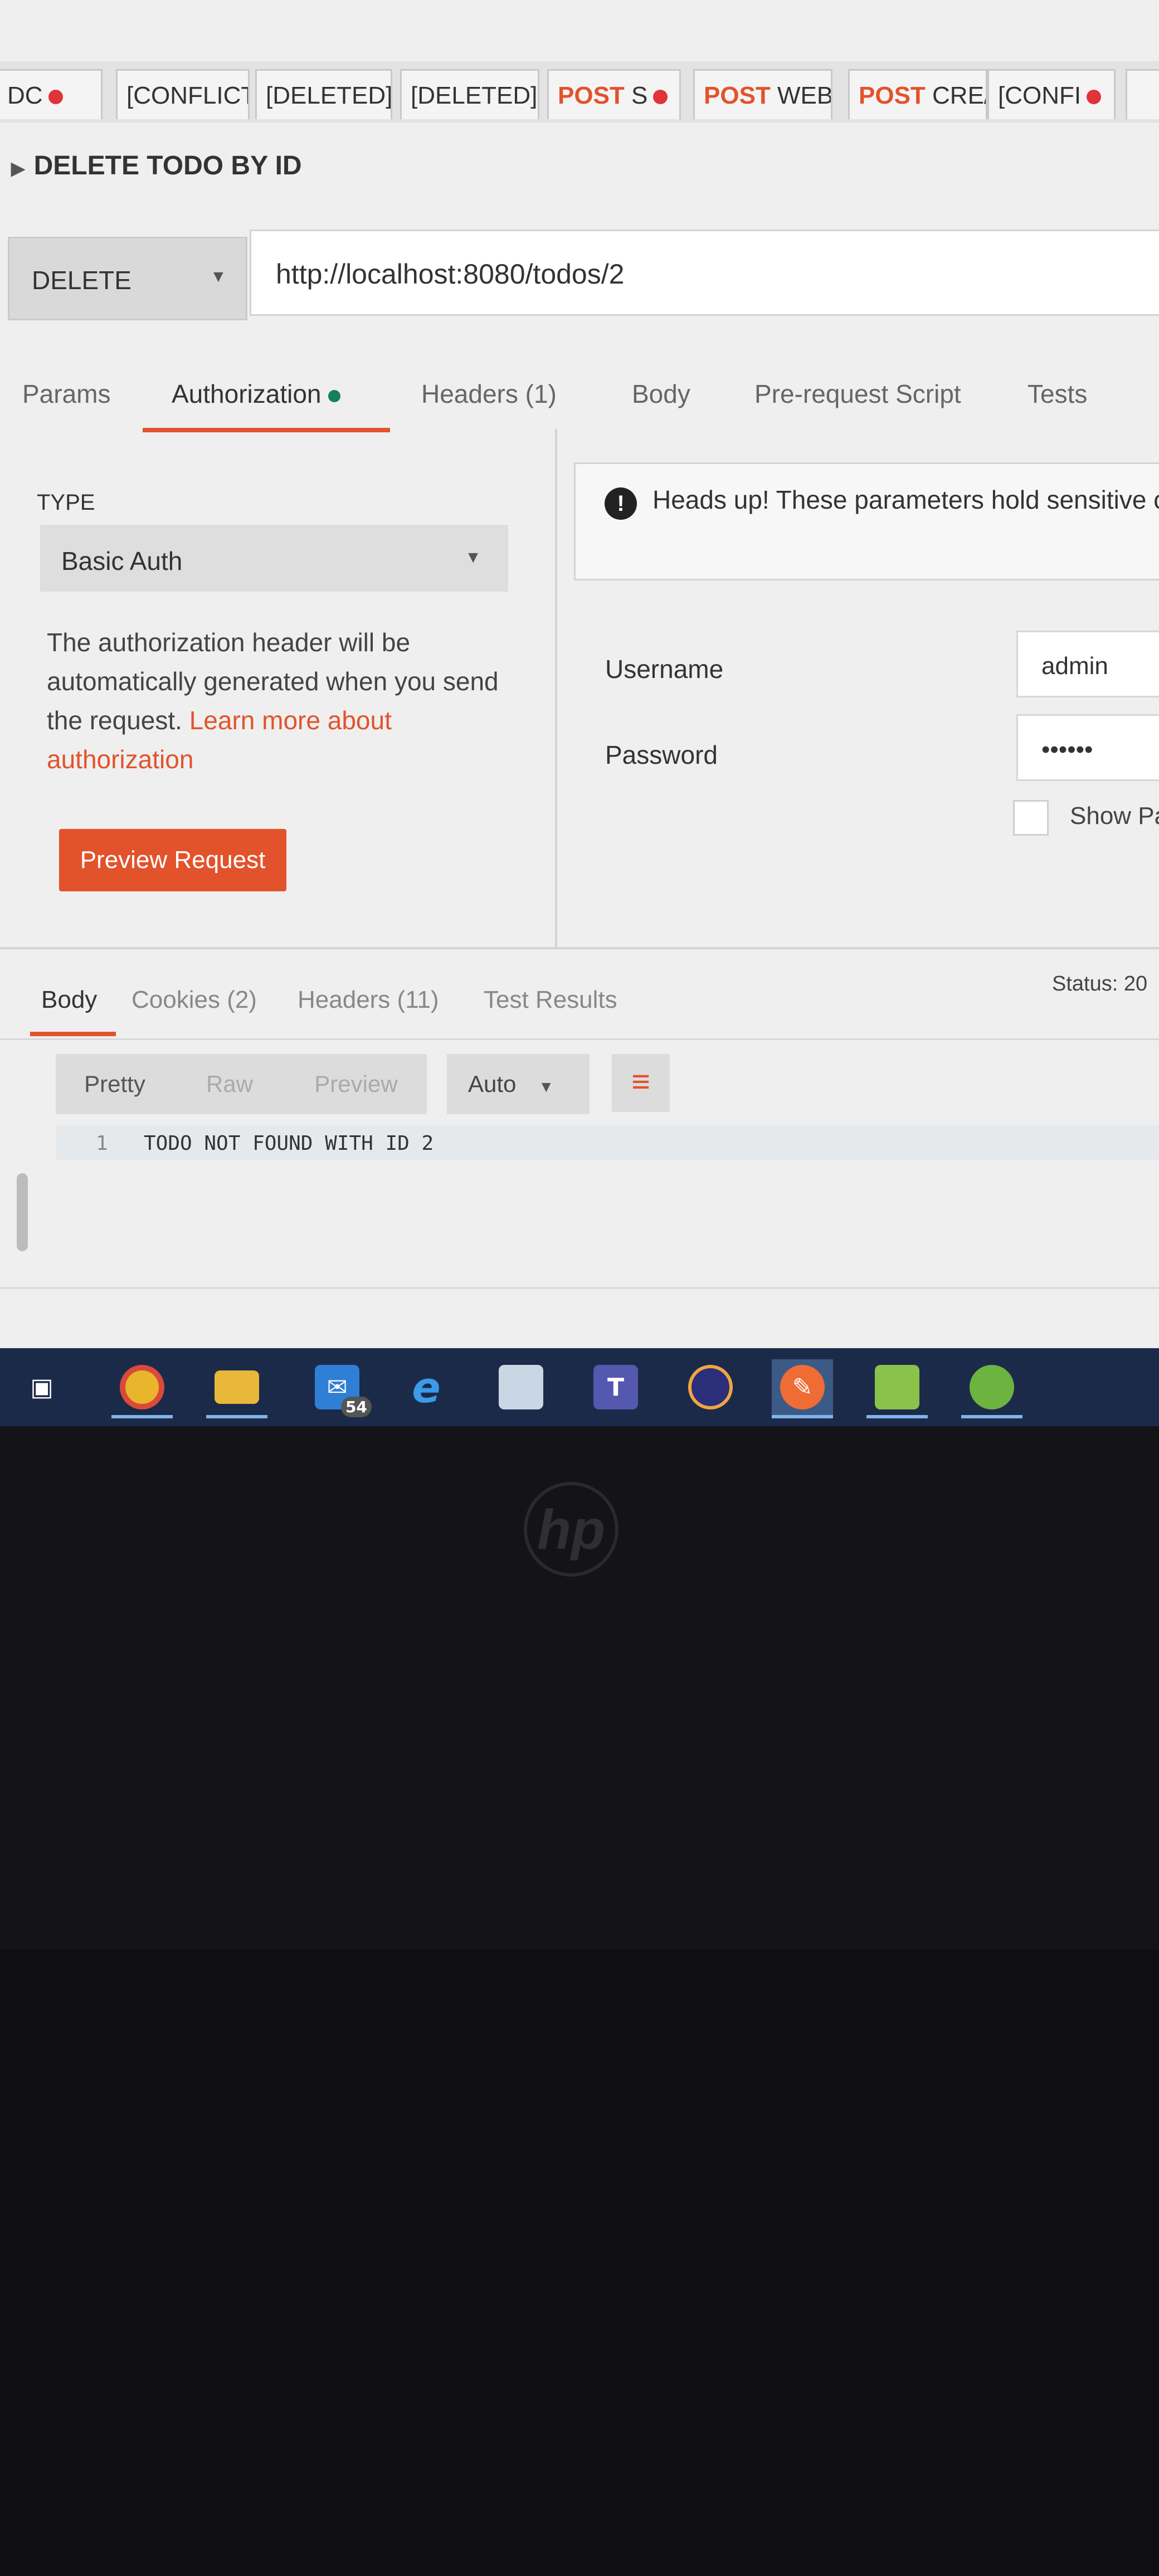  I want to click on method-value: DELETE, so click(82, 280).